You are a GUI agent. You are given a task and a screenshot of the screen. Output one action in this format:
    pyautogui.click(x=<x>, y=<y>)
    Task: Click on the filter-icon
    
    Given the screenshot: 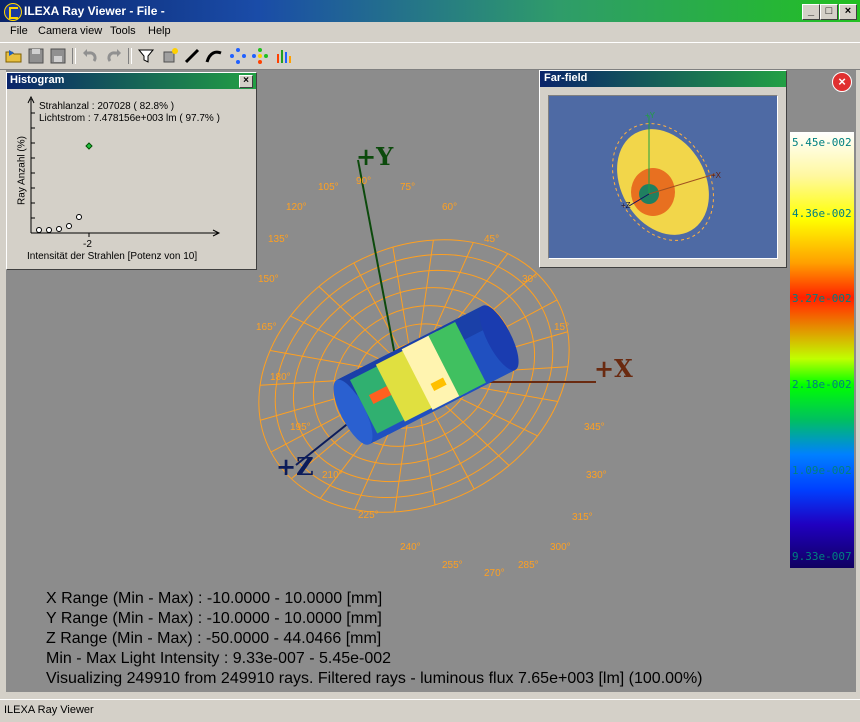 What is the action you would take?
    pyautogui.click(x=146, y=56)
    